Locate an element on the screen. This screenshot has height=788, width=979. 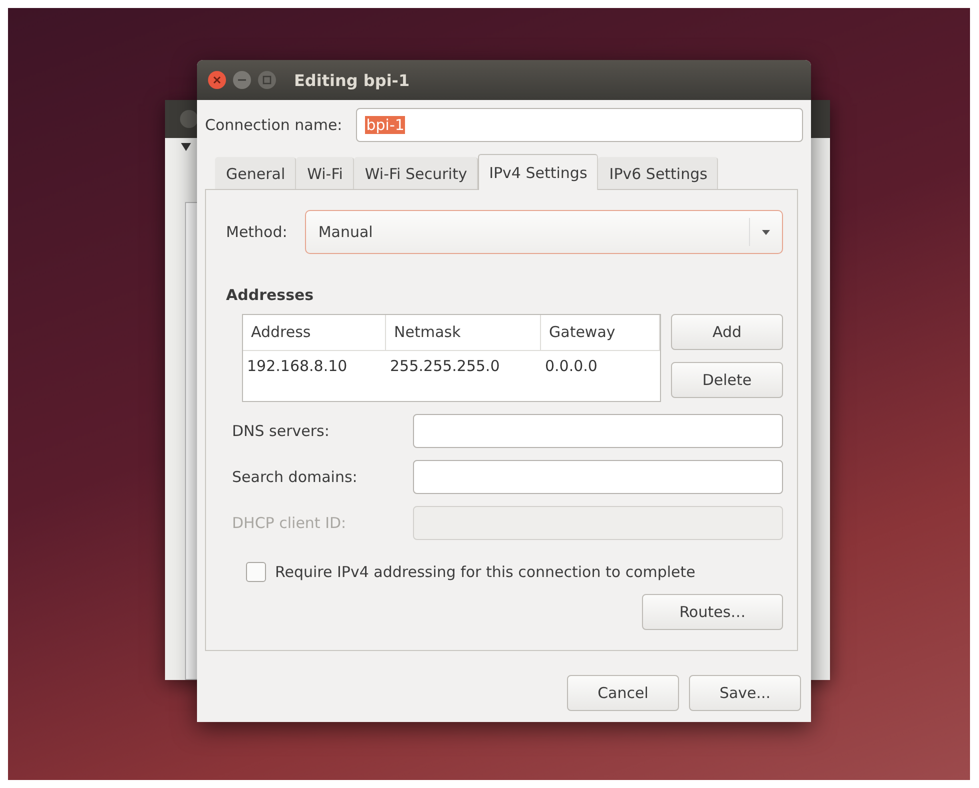
field-label: Connection name: is located at coordinates (273, 125).